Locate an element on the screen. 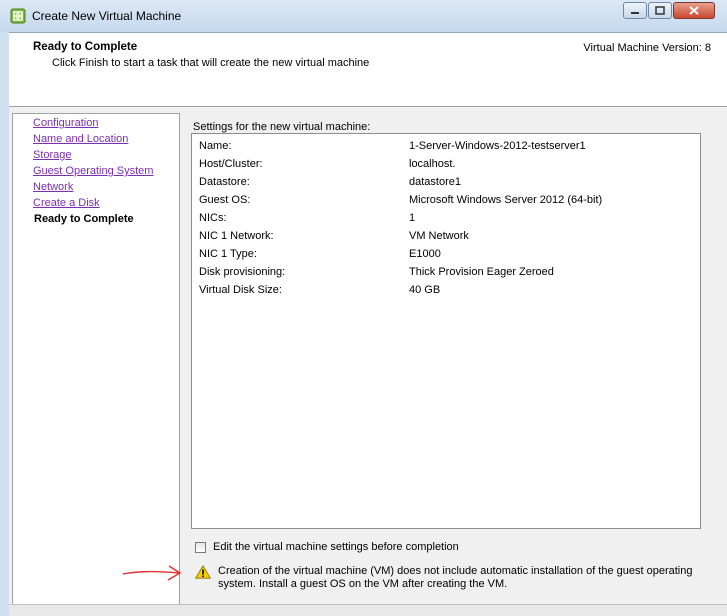 The width and height of the screenshot is (727, 616). minimize-button is located at coordinates (635, 10).